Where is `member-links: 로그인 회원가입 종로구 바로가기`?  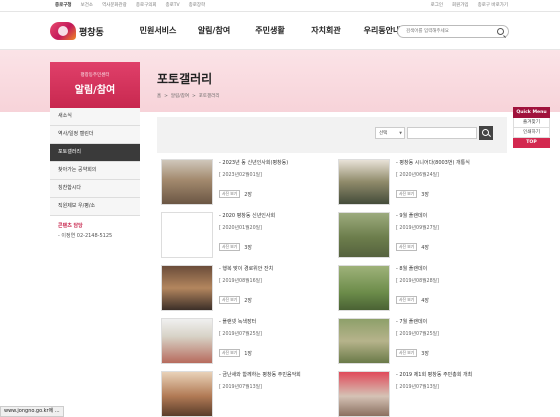
member-links: 로그인 회원가입 종로구 바로가기 is located at coordinates (469, 5).